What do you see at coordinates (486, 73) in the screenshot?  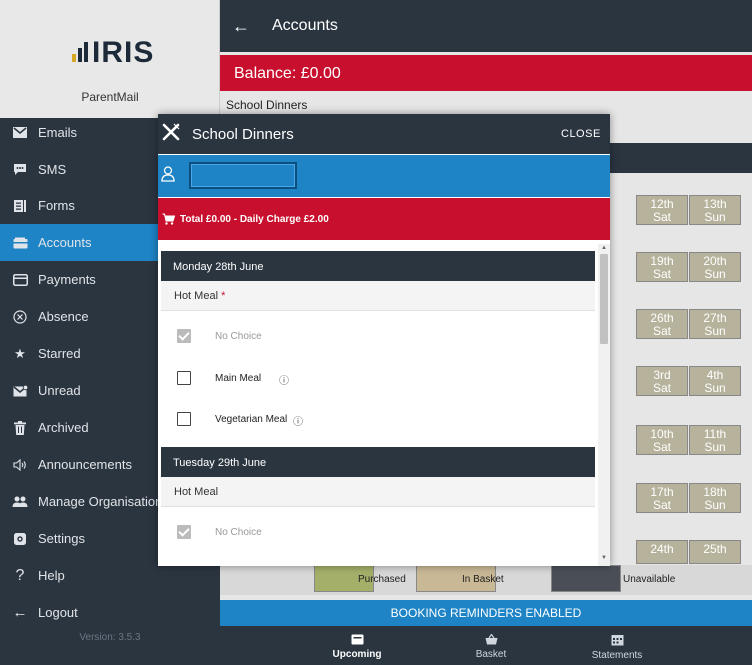 I see `balance-banner: Balance: £0.00` at bounding box center [486, 73].